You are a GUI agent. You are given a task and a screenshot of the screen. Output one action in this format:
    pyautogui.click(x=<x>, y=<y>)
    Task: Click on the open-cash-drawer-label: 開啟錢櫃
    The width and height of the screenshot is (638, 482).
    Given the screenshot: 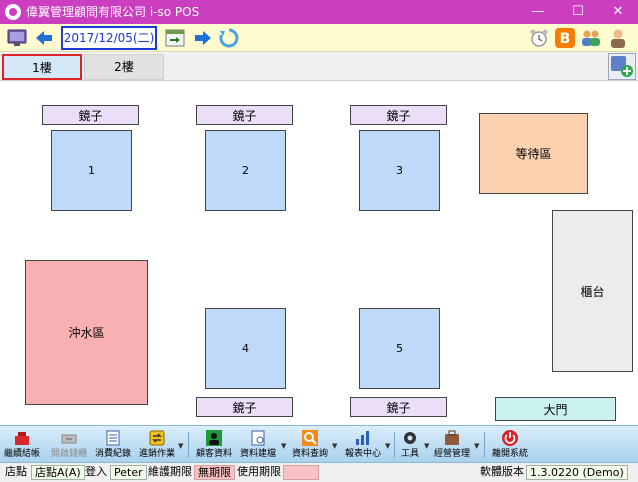 What is the action you would take?
    pyautogui.click(x=68, y=454)
    